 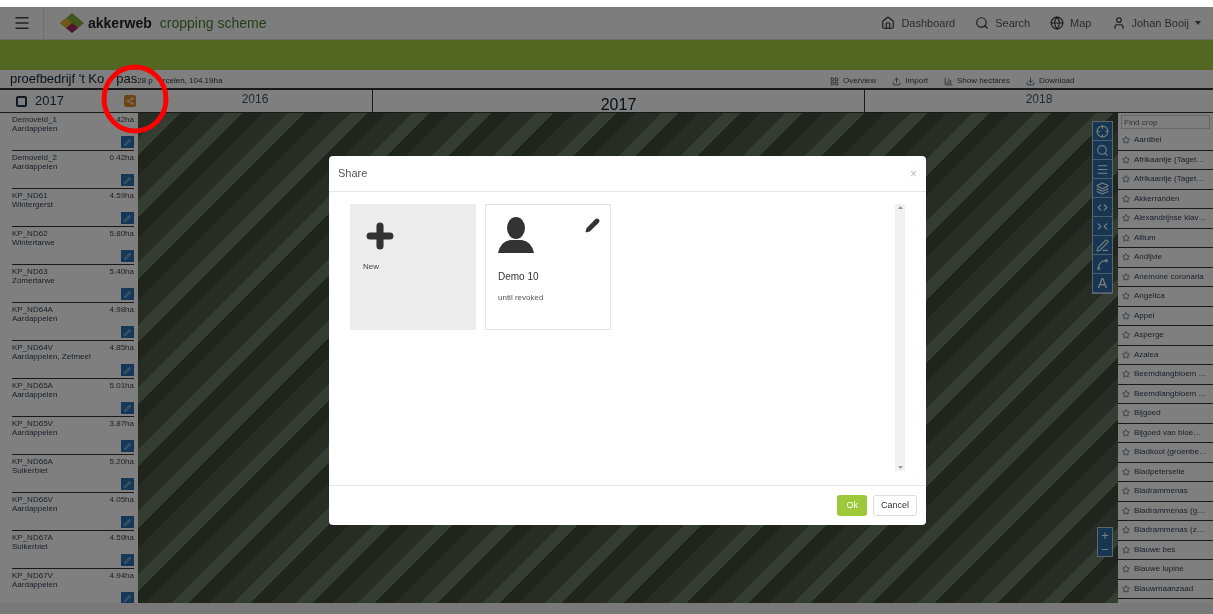 I want to click on year-column-header: 2017, so click(x=618, y=103).